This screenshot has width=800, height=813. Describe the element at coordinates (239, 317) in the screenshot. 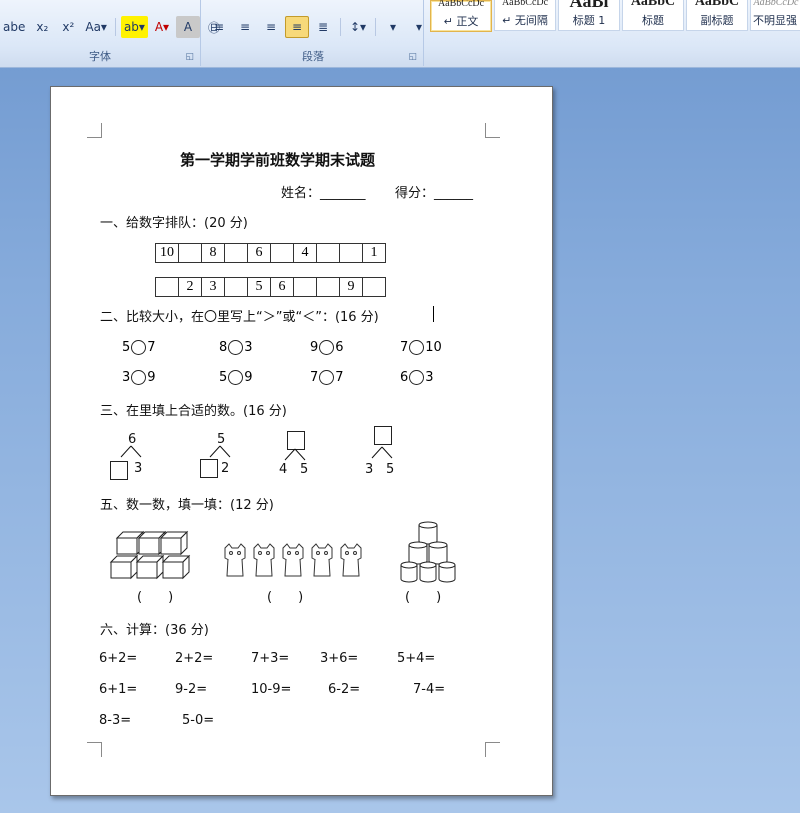

I see `section-2-heading: 二、比较大小，在〇里写上“＞”或“＜”：(16 分)` at that location.